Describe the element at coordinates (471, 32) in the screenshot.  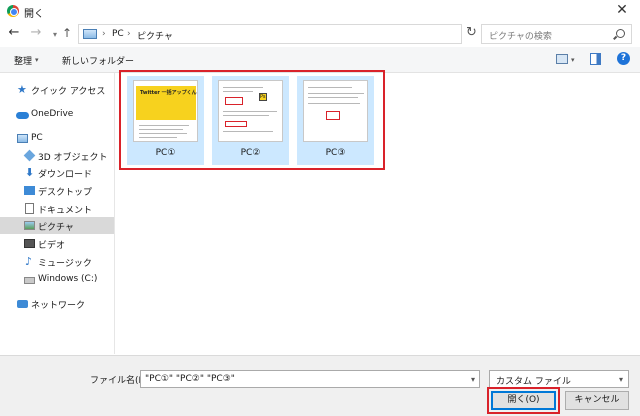
I see `refresh-button: ↻` at that location.